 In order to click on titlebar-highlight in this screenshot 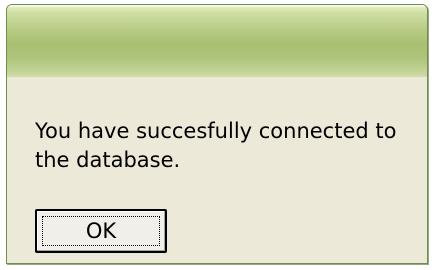, I will do `click(217, 6)`.